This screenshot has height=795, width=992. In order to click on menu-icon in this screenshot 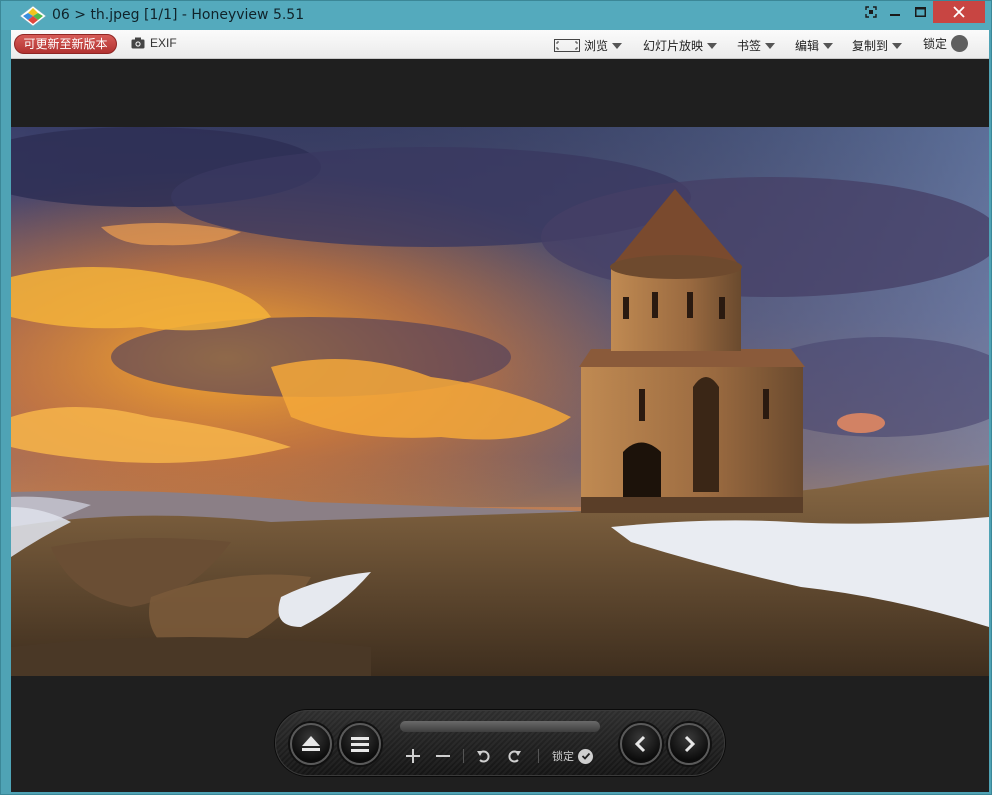, I will do `click(360, 744)`.